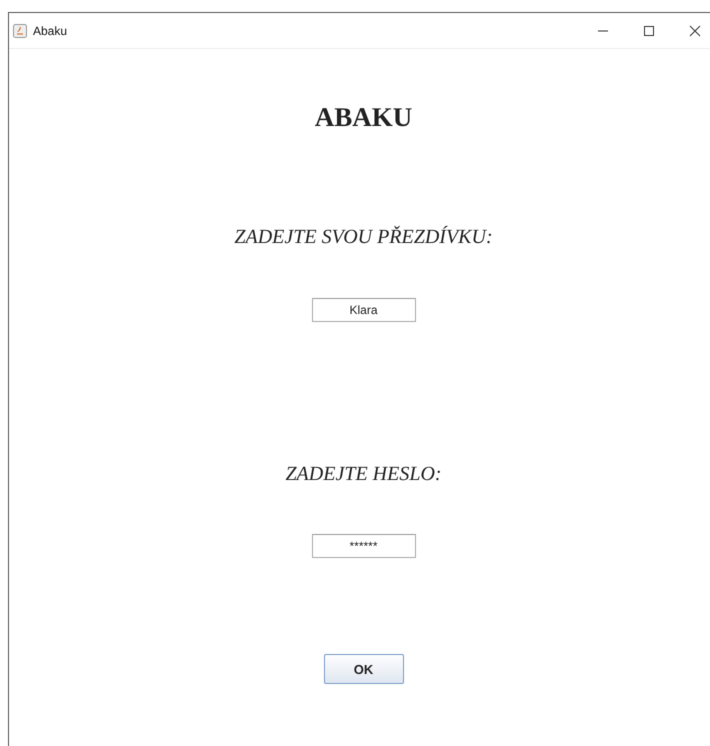 The width and height of the screenshot is (710, 746). I want to click on close-icon, so click(695, 30).